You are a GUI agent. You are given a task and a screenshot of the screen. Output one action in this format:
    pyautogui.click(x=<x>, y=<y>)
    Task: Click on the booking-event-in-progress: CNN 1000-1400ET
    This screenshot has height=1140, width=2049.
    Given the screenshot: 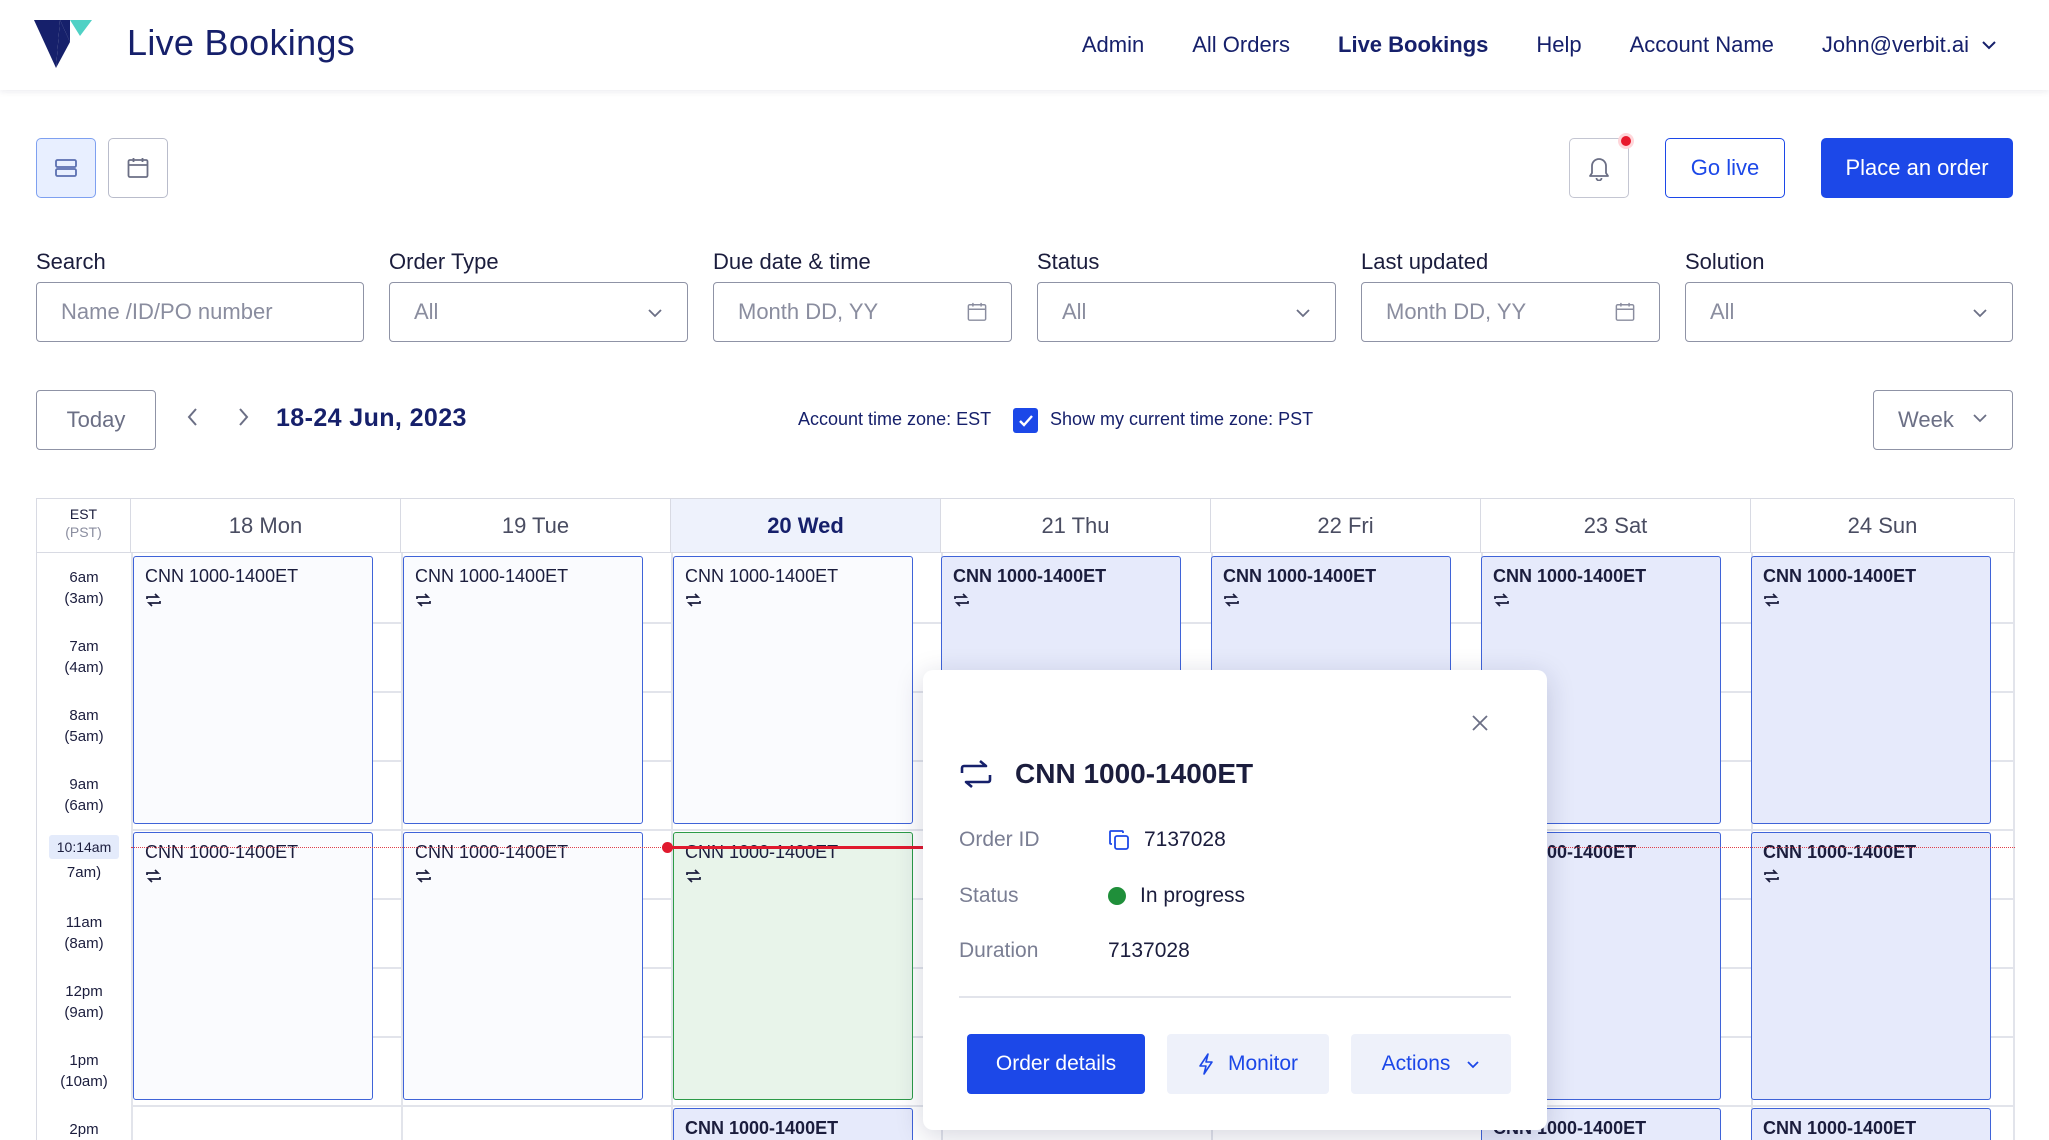 What is the action you would take?
    pyautogui.click(x=793, y=966)
    